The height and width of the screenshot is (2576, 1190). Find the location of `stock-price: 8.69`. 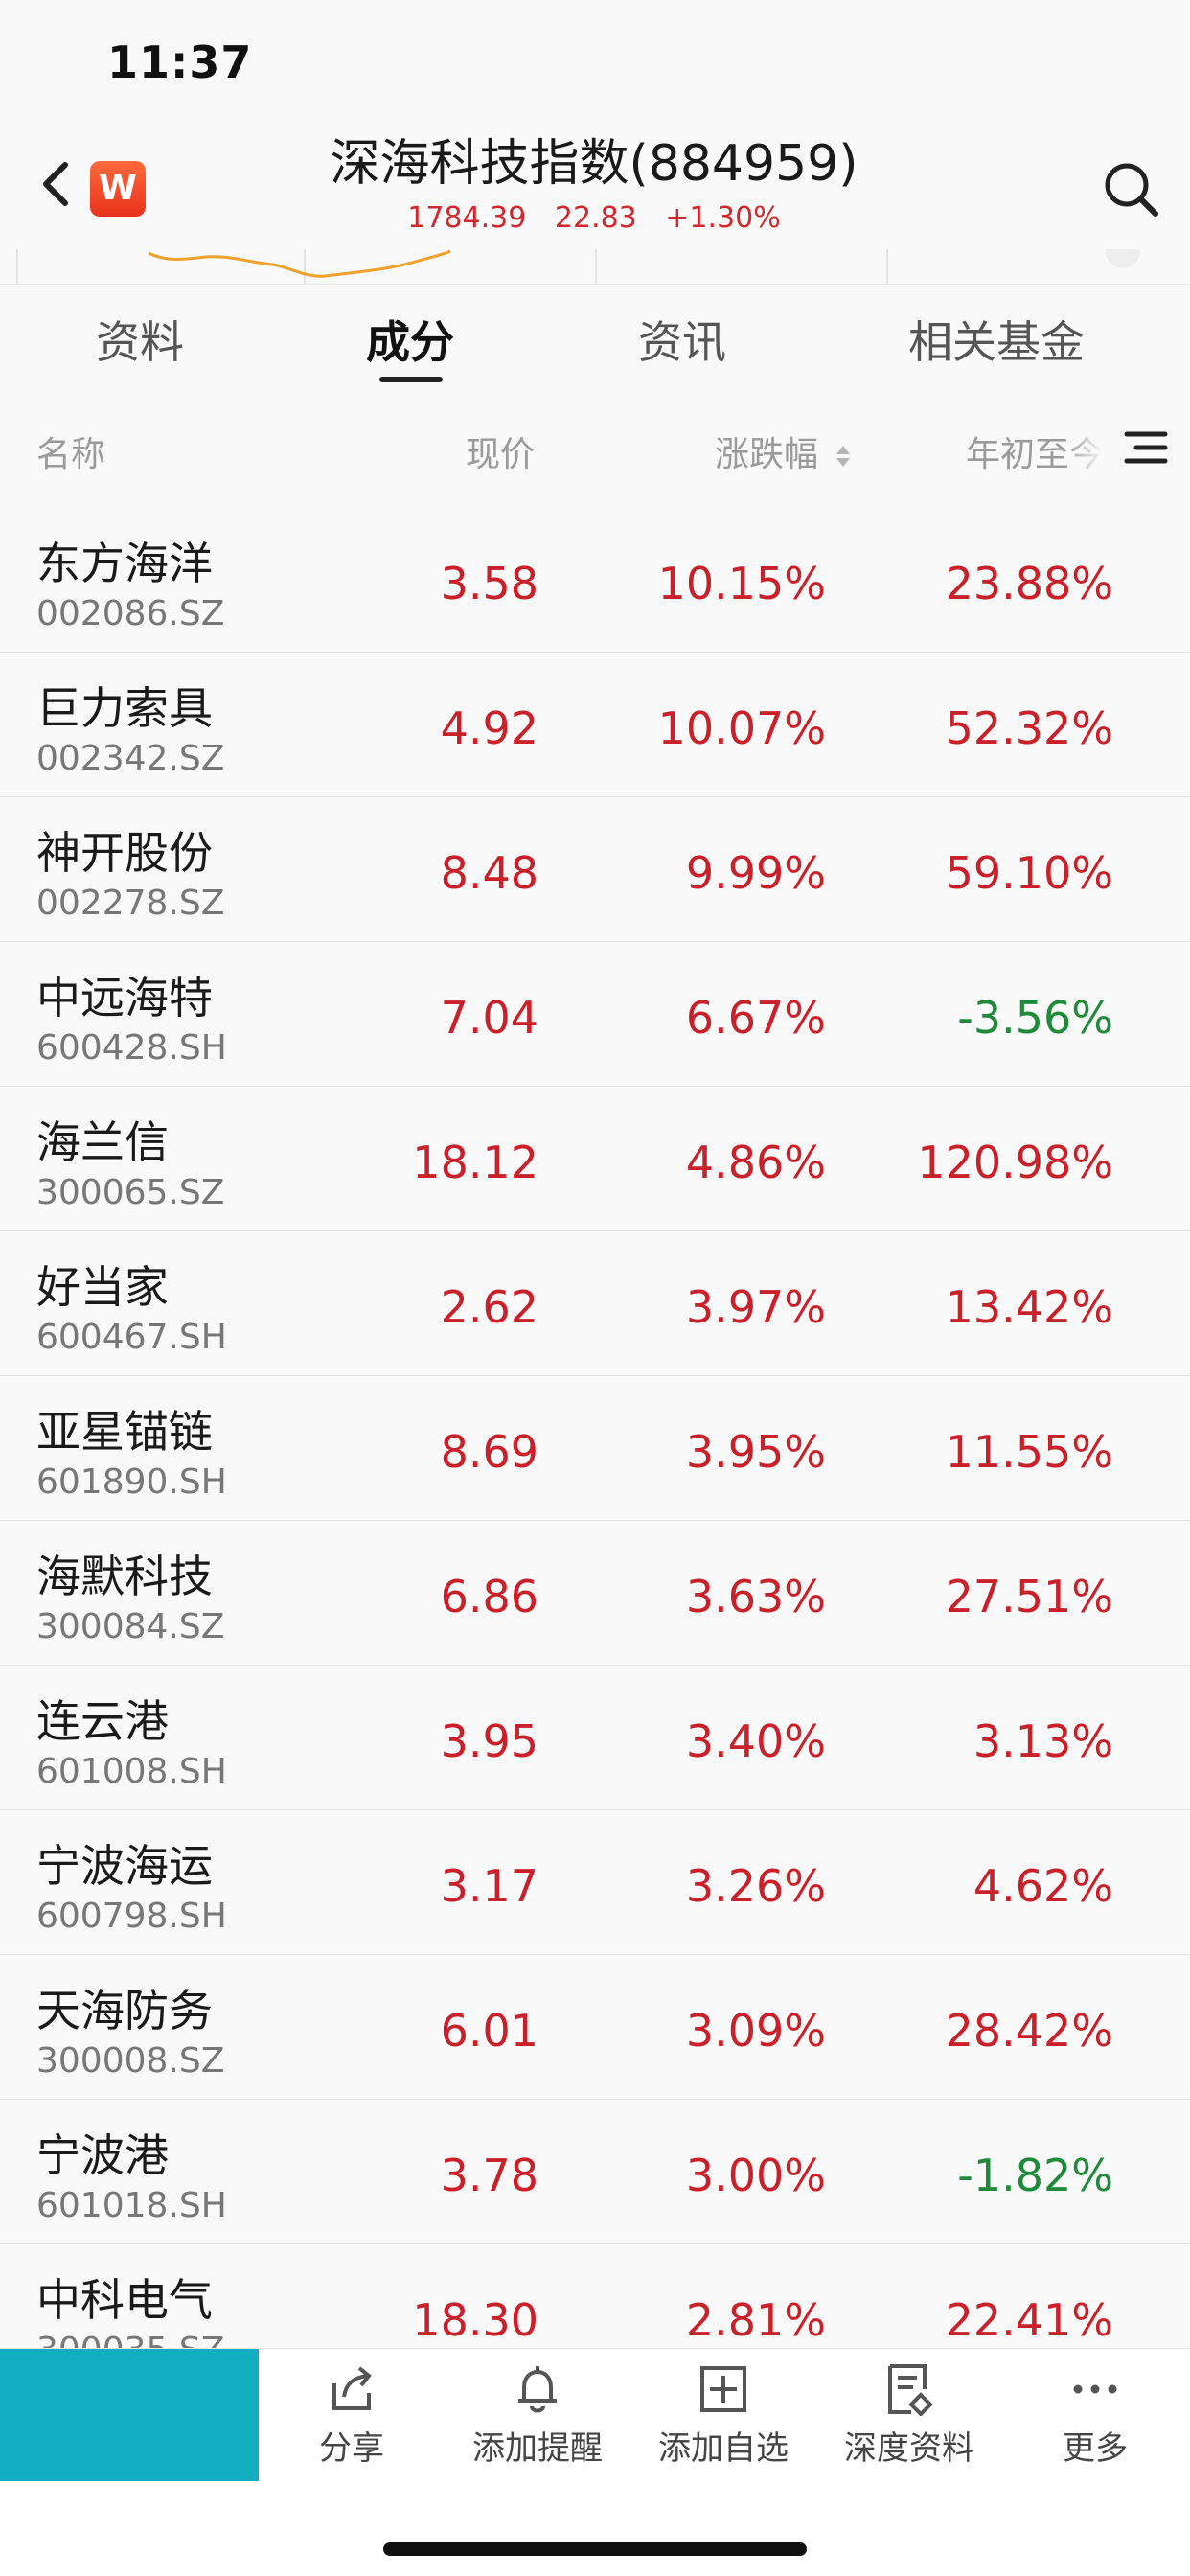

stock-price: 8.69 is located at coordinates (489, 1452).